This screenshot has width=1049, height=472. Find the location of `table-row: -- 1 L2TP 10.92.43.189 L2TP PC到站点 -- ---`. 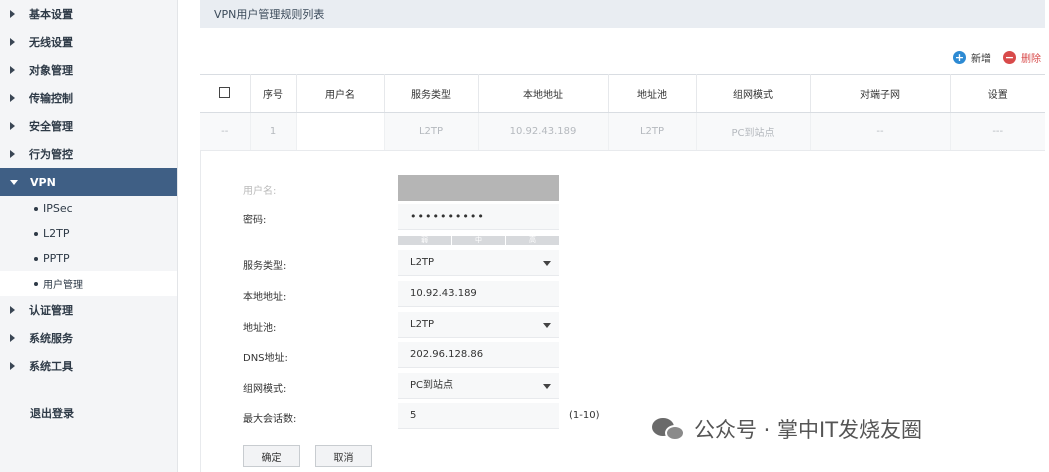

table-row: -- 1 L2TP 10.92.43.189 L2TP PC到站点 -- --- is located at coordinates (622, 131).